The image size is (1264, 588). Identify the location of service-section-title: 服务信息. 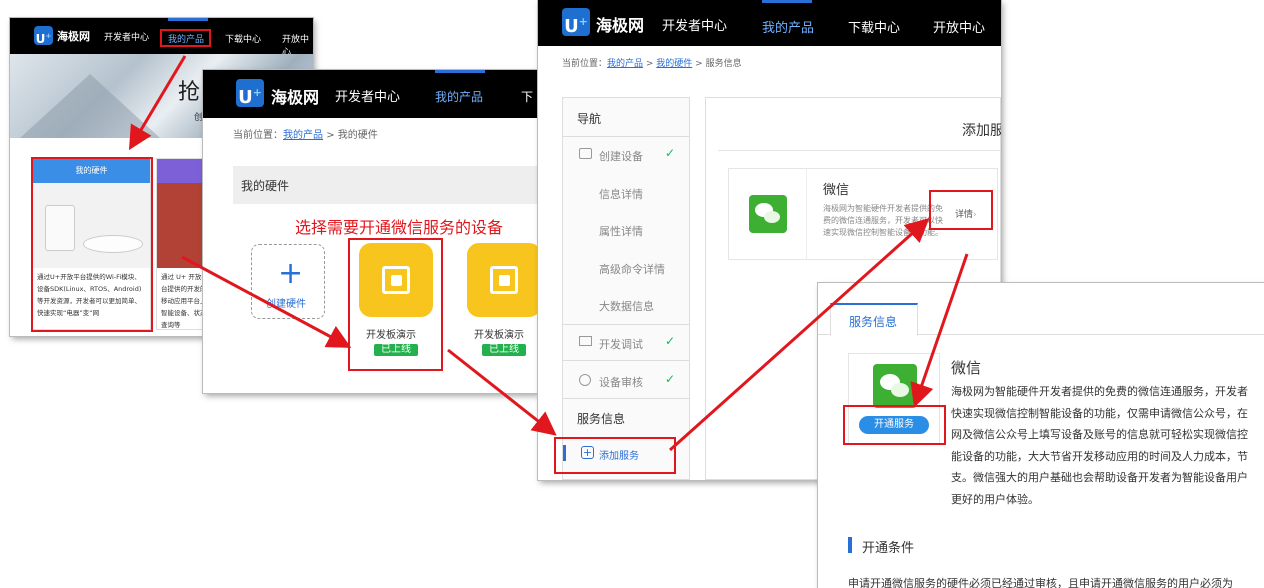
(601, 419).